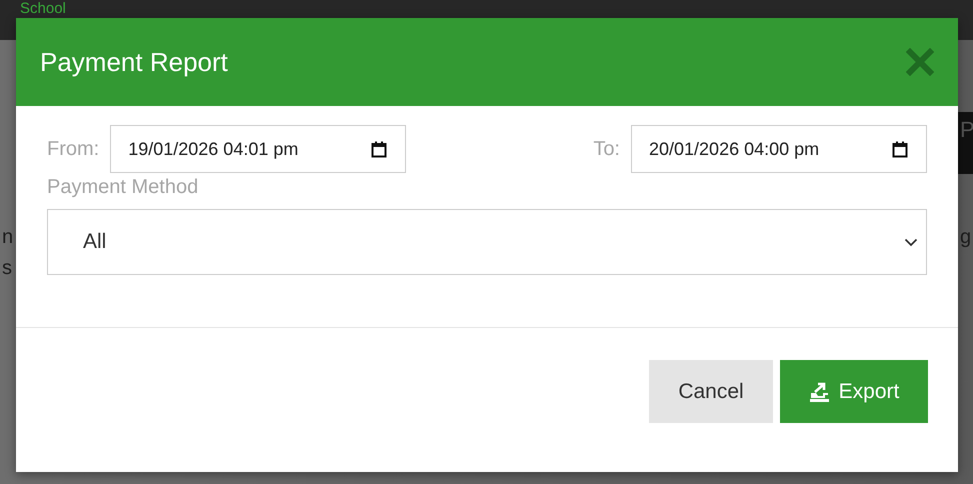  I want to click on page-text: n, so click(8, 237).